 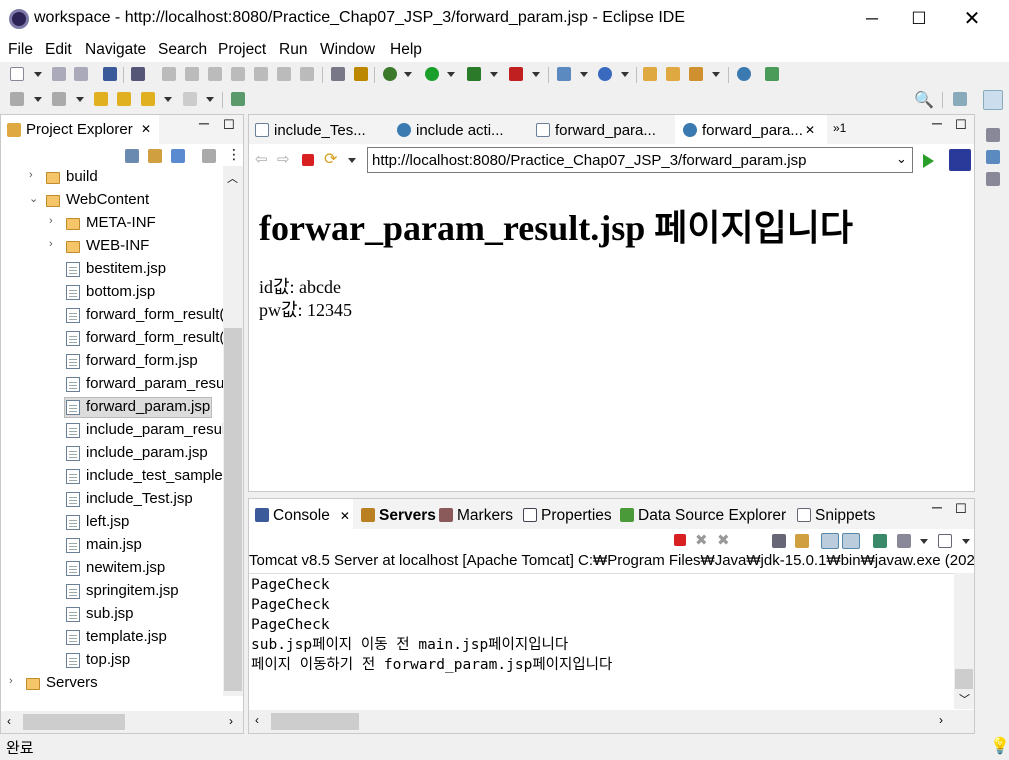 What do you see at coordinates (901, 159) in the screenshot?
I see `url-dropdown-icon: ⌄` at bounding box center [901, 159].